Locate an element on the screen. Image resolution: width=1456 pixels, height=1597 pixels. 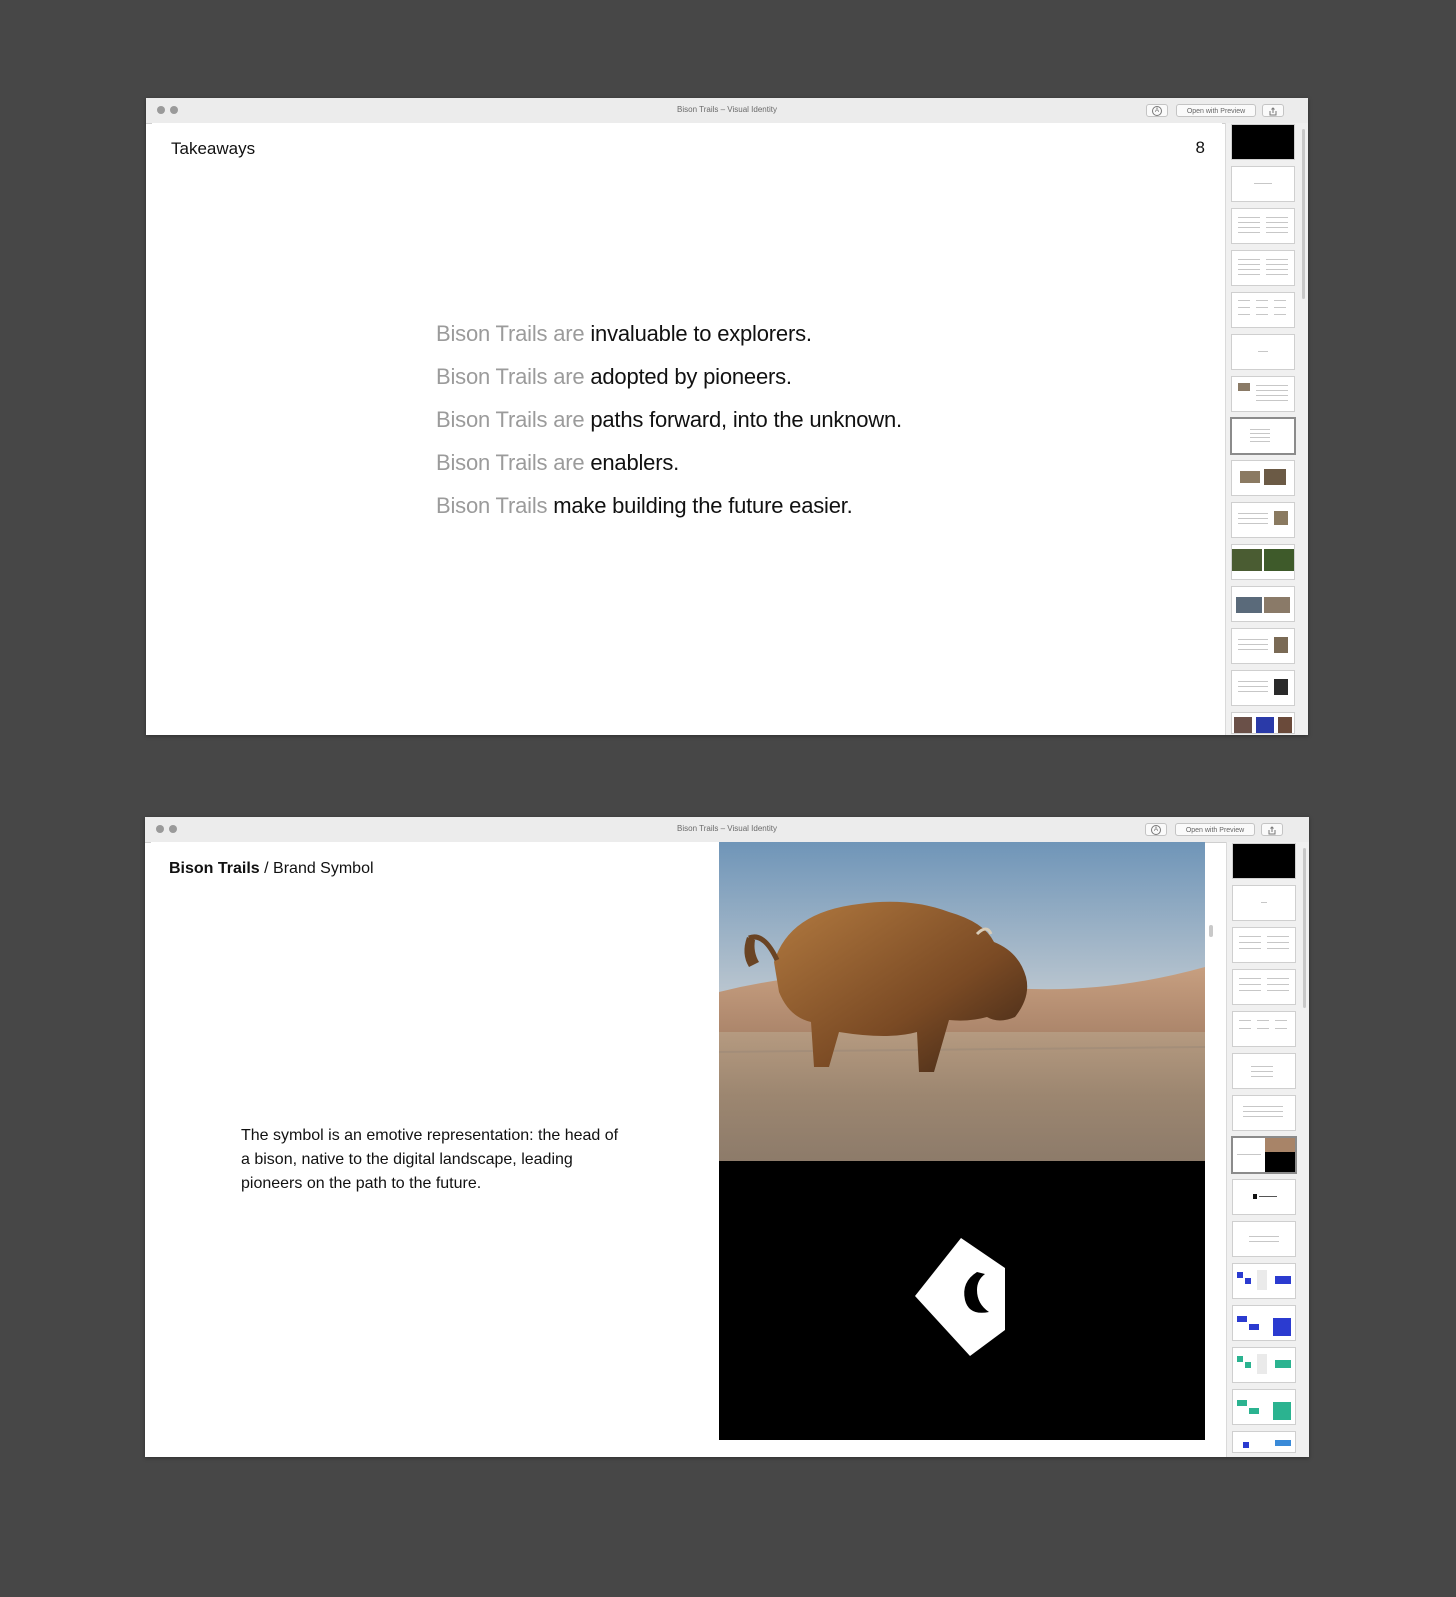
takeaway-line: Bison Trails are adopted by pioneers. is located at coordinates (614, 377).